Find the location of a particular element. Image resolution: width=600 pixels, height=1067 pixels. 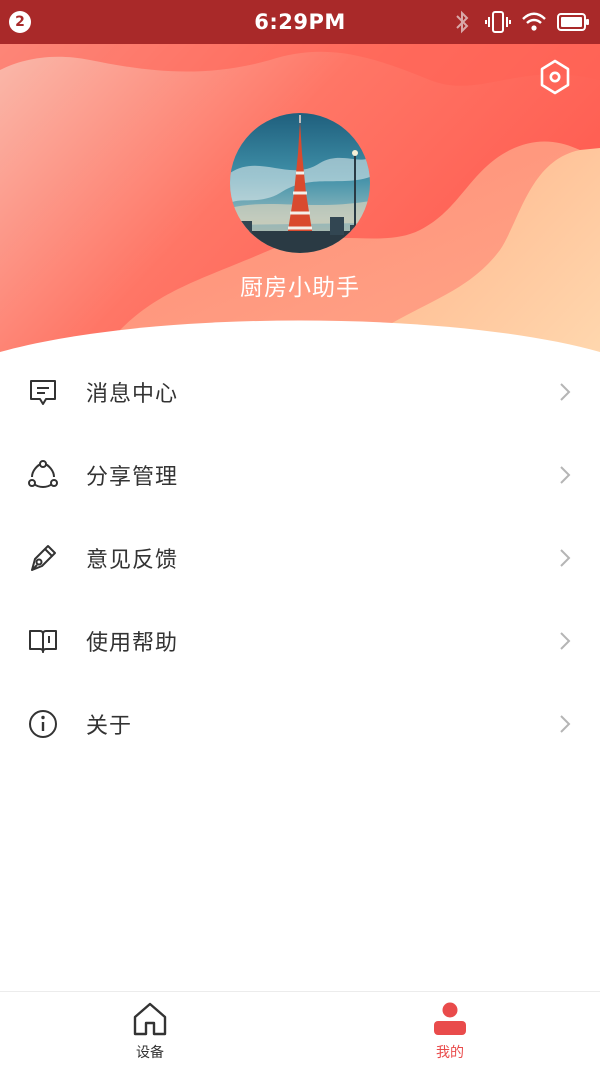

menu-item-messages: 消息中心 is located at coordinates (300, 391).